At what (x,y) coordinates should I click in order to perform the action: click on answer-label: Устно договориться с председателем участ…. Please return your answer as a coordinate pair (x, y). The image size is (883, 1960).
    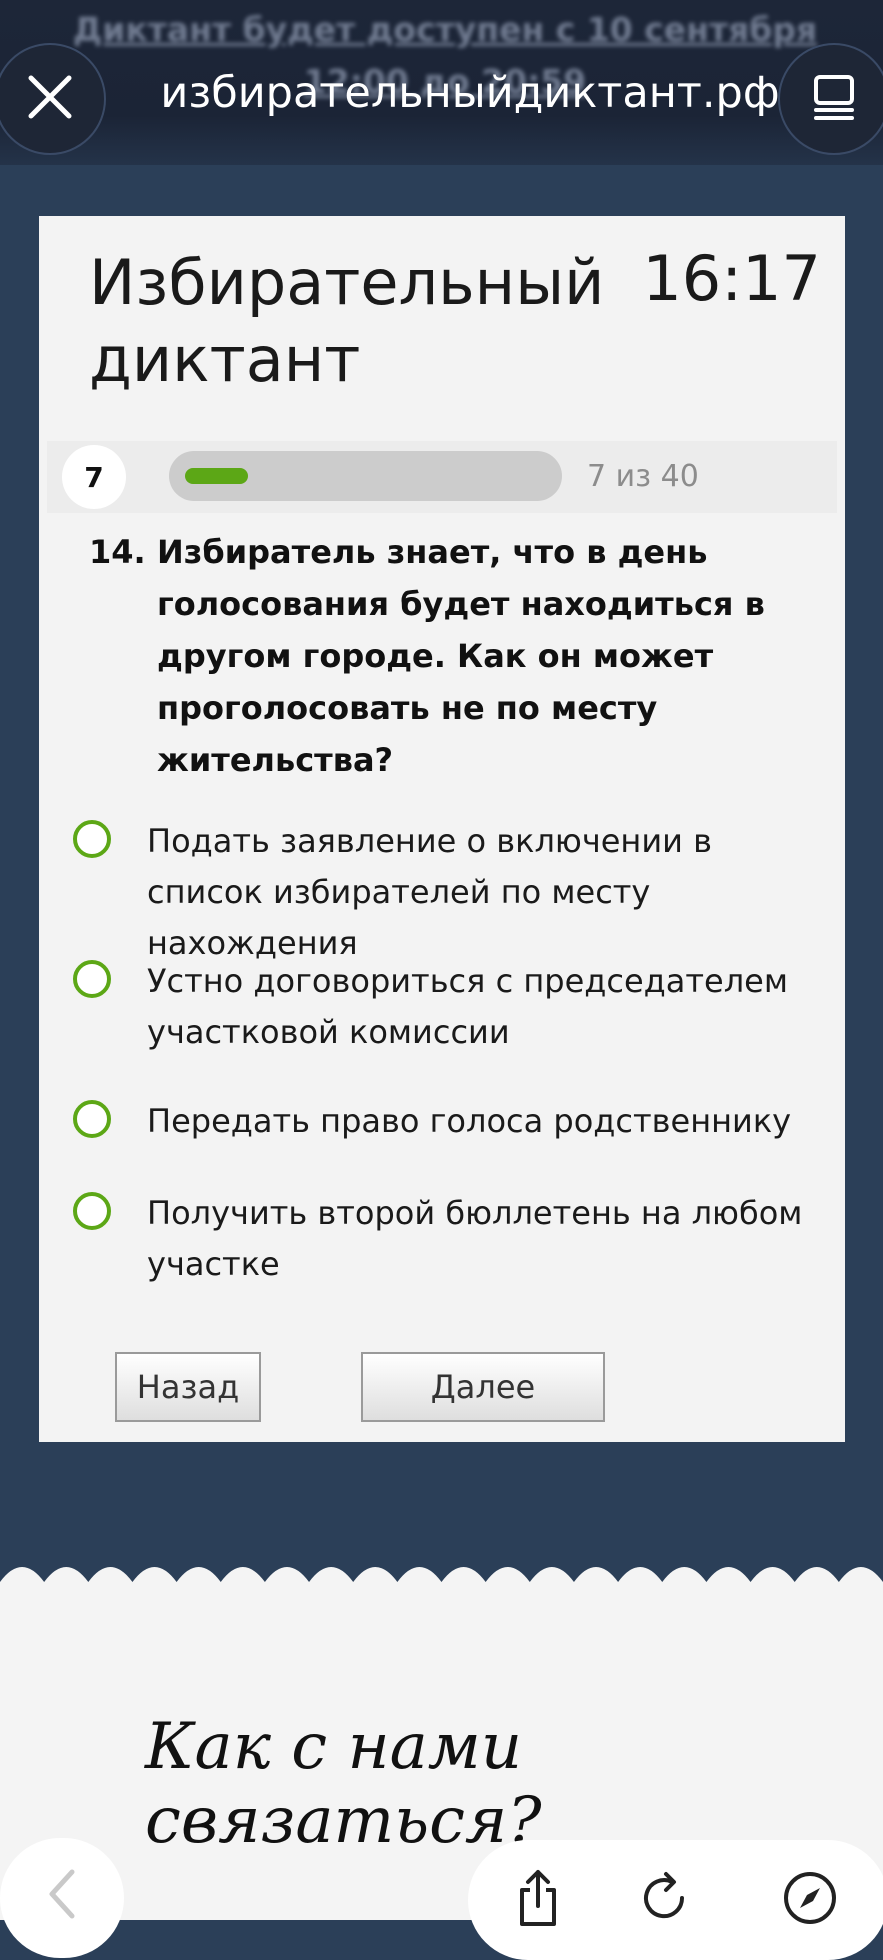
    Looking at the image, I should click on (477, 1007).